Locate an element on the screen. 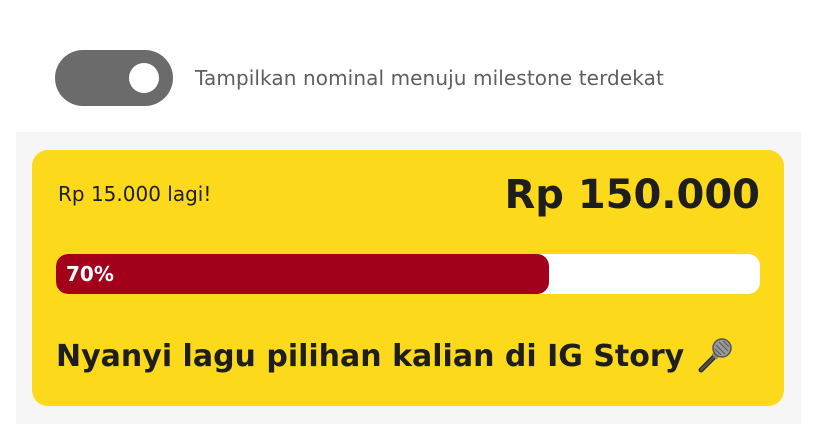 Image resolution: width=818 pixels, height=446 pixels. progress-bar: 70% is located at coordinates (408, 274).